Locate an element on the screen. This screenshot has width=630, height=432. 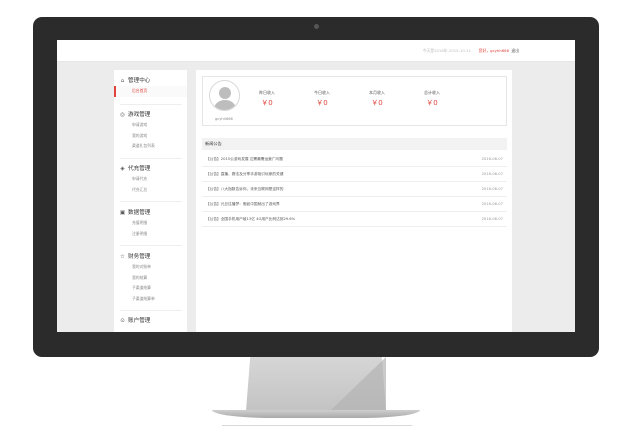
news-row: 【公告】八大指数告诉你，未来互联网是这样的 2016-06-07 is located at coordinates (354, 190).